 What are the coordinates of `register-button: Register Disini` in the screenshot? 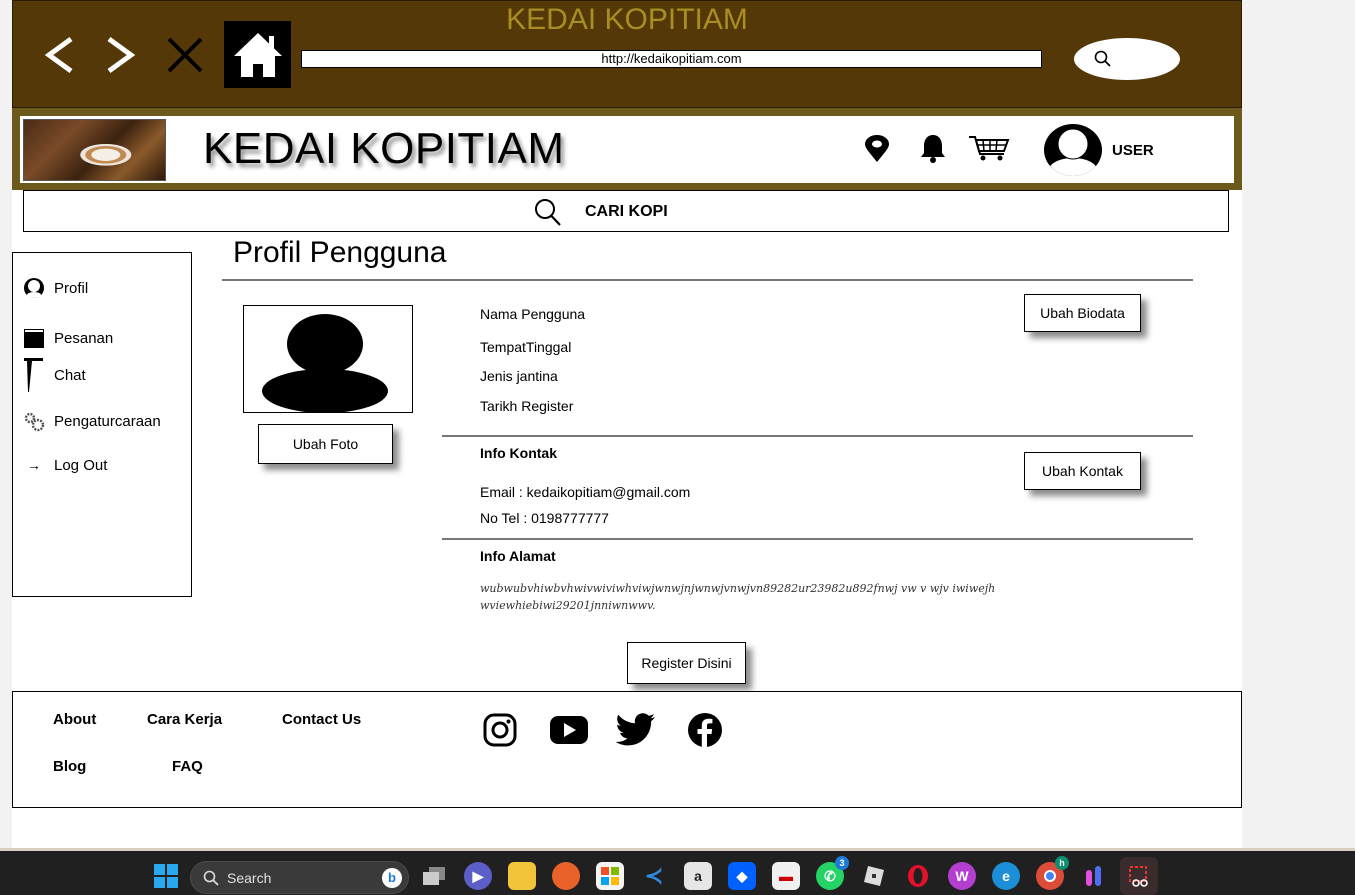 It's located at (686, 663).